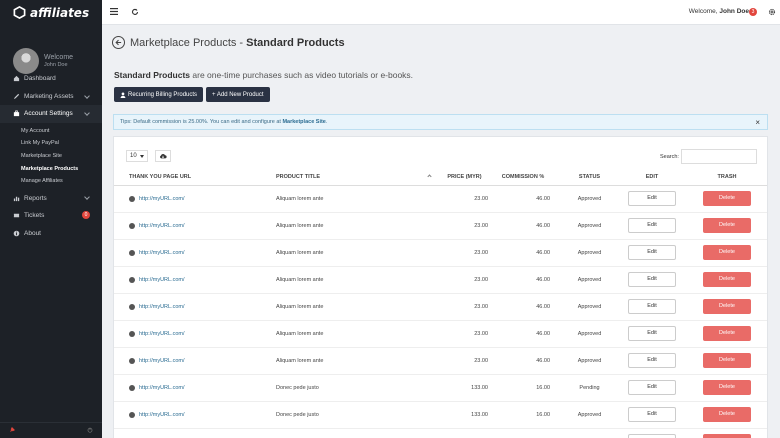  Describe the element at coordinates (90, 430) in the screenshot. I see `power-icon` at that location.